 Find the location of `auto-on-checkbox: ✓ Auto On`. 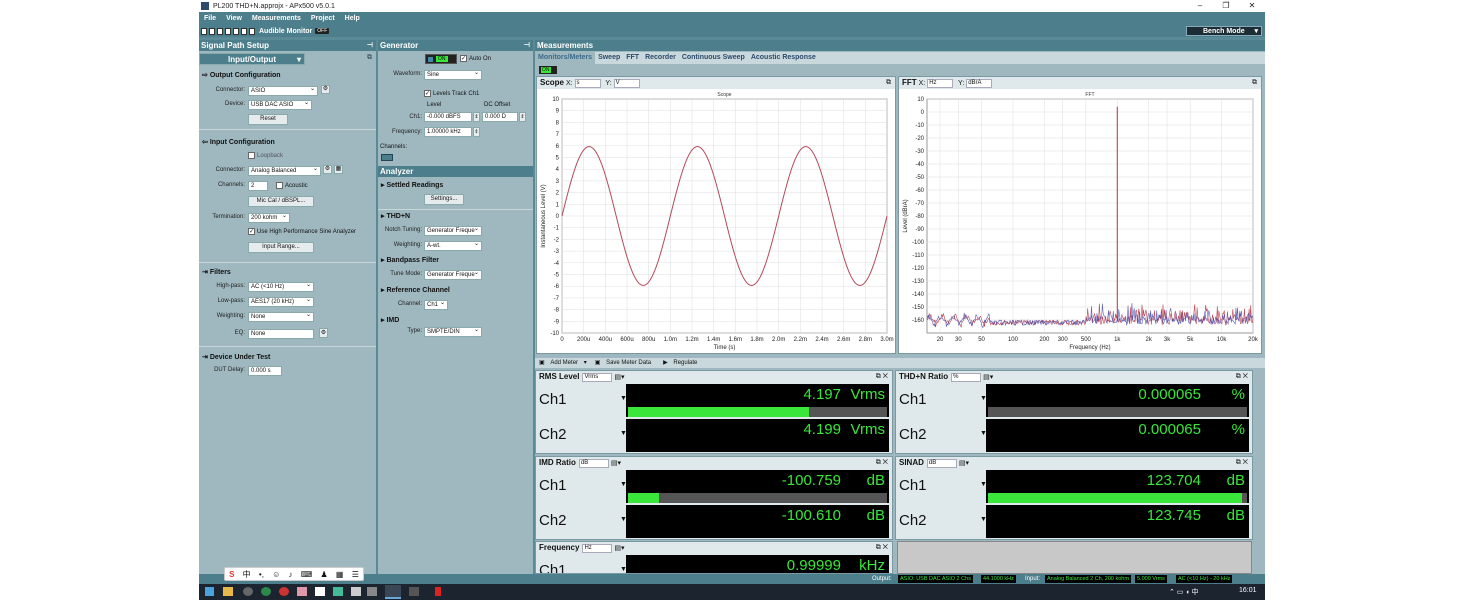

auto-on-checkbox: ✓ Auto On is located at coordinates (475, 58).